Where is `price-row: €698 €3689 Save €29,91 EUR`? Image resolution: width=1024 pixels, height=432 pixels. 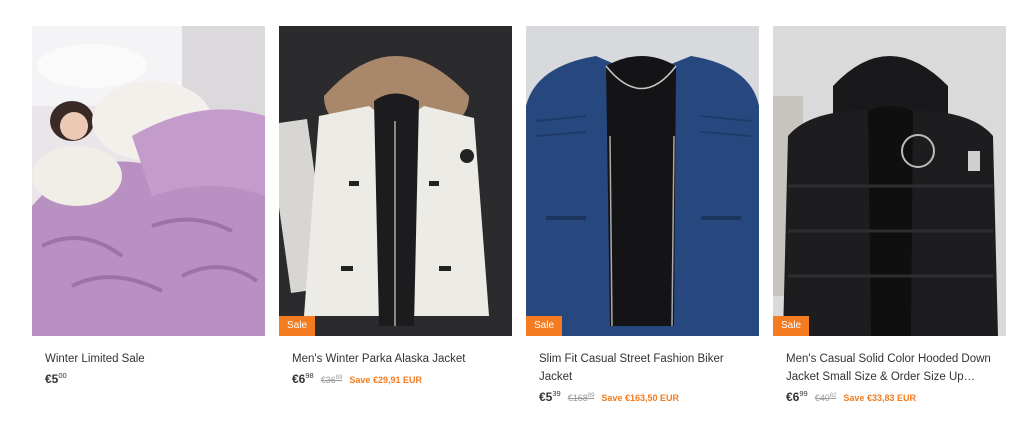
price-row: €698 €3689 Save €29,91 EUR is located at coordinates (402, 378).